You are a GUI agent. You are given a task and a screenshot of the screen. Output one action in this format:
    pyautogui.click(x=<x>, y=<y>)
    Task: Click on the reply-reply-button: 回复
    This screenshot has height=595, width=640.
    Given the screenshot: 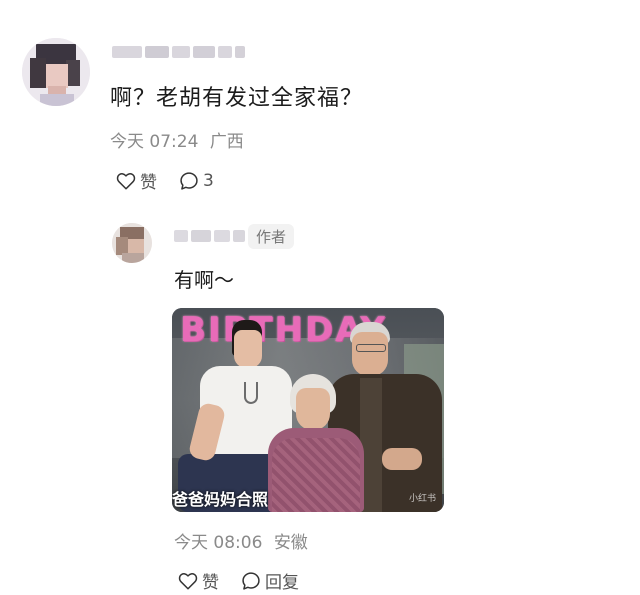 What is the action you would take?
    pyautogui.click(x=270, y=580)
    